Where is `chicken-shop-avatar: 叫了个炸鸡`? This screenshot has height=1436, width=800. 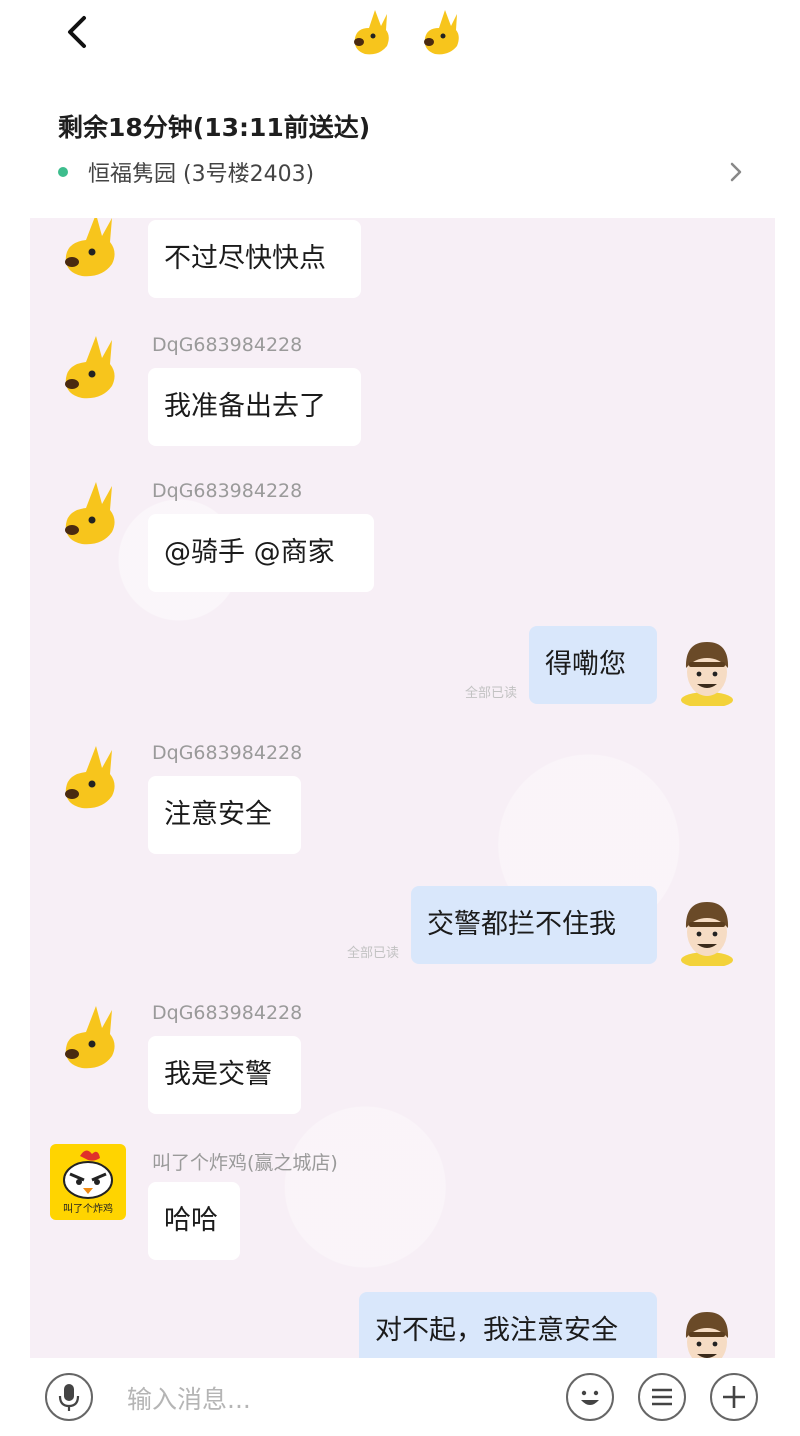
chicken-shop-avatar: 叫了个炸鸡 is located at coordinates (88, 1182).